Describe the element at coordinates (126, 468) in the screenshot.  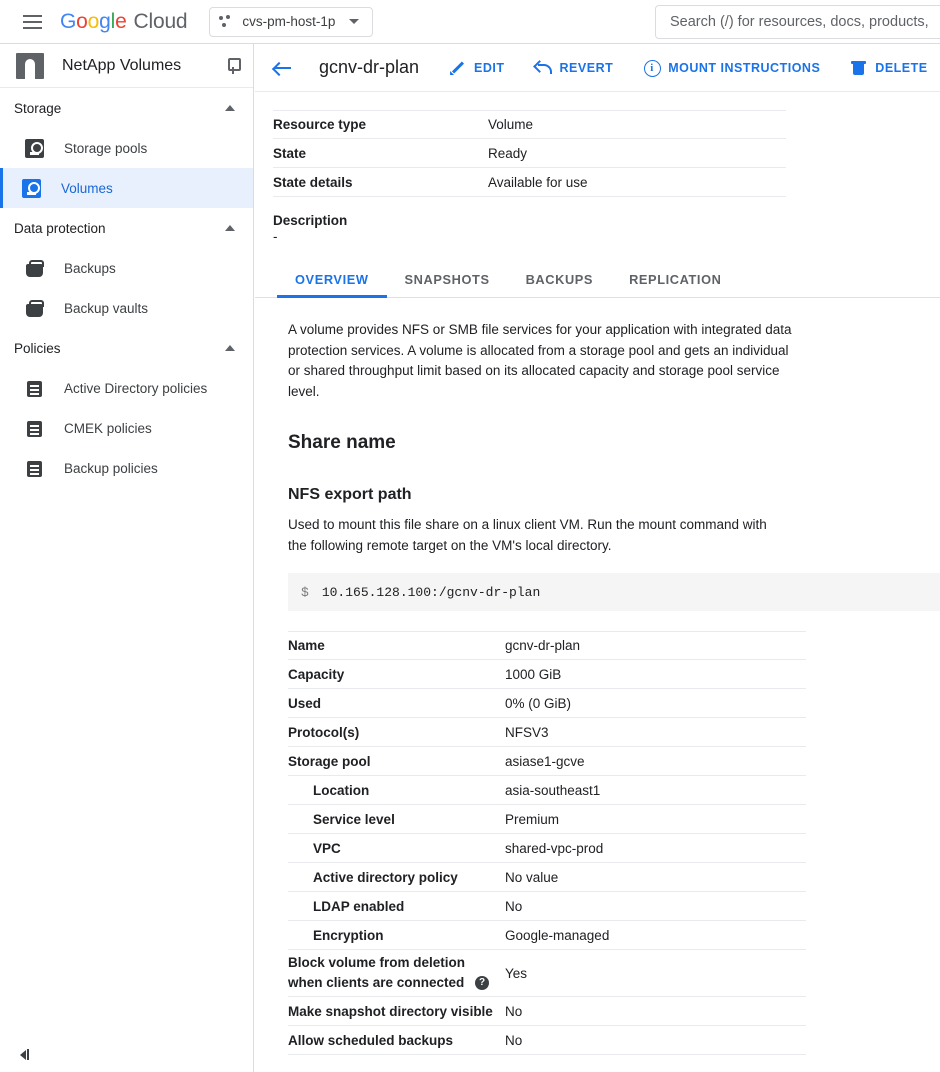
I see `sidebar-item-backup-policies: Backup policies` at that location.